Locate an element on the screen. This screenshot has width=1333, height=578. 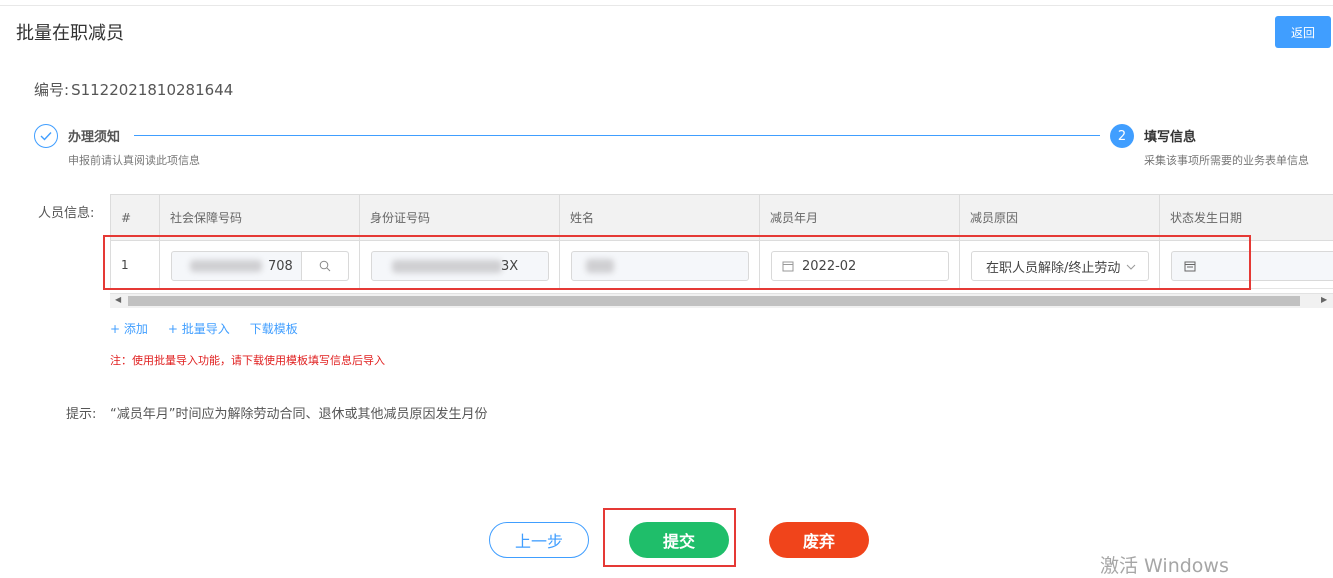
header-ss-number: 社会保障号码 is located at coordinates (260, 217).